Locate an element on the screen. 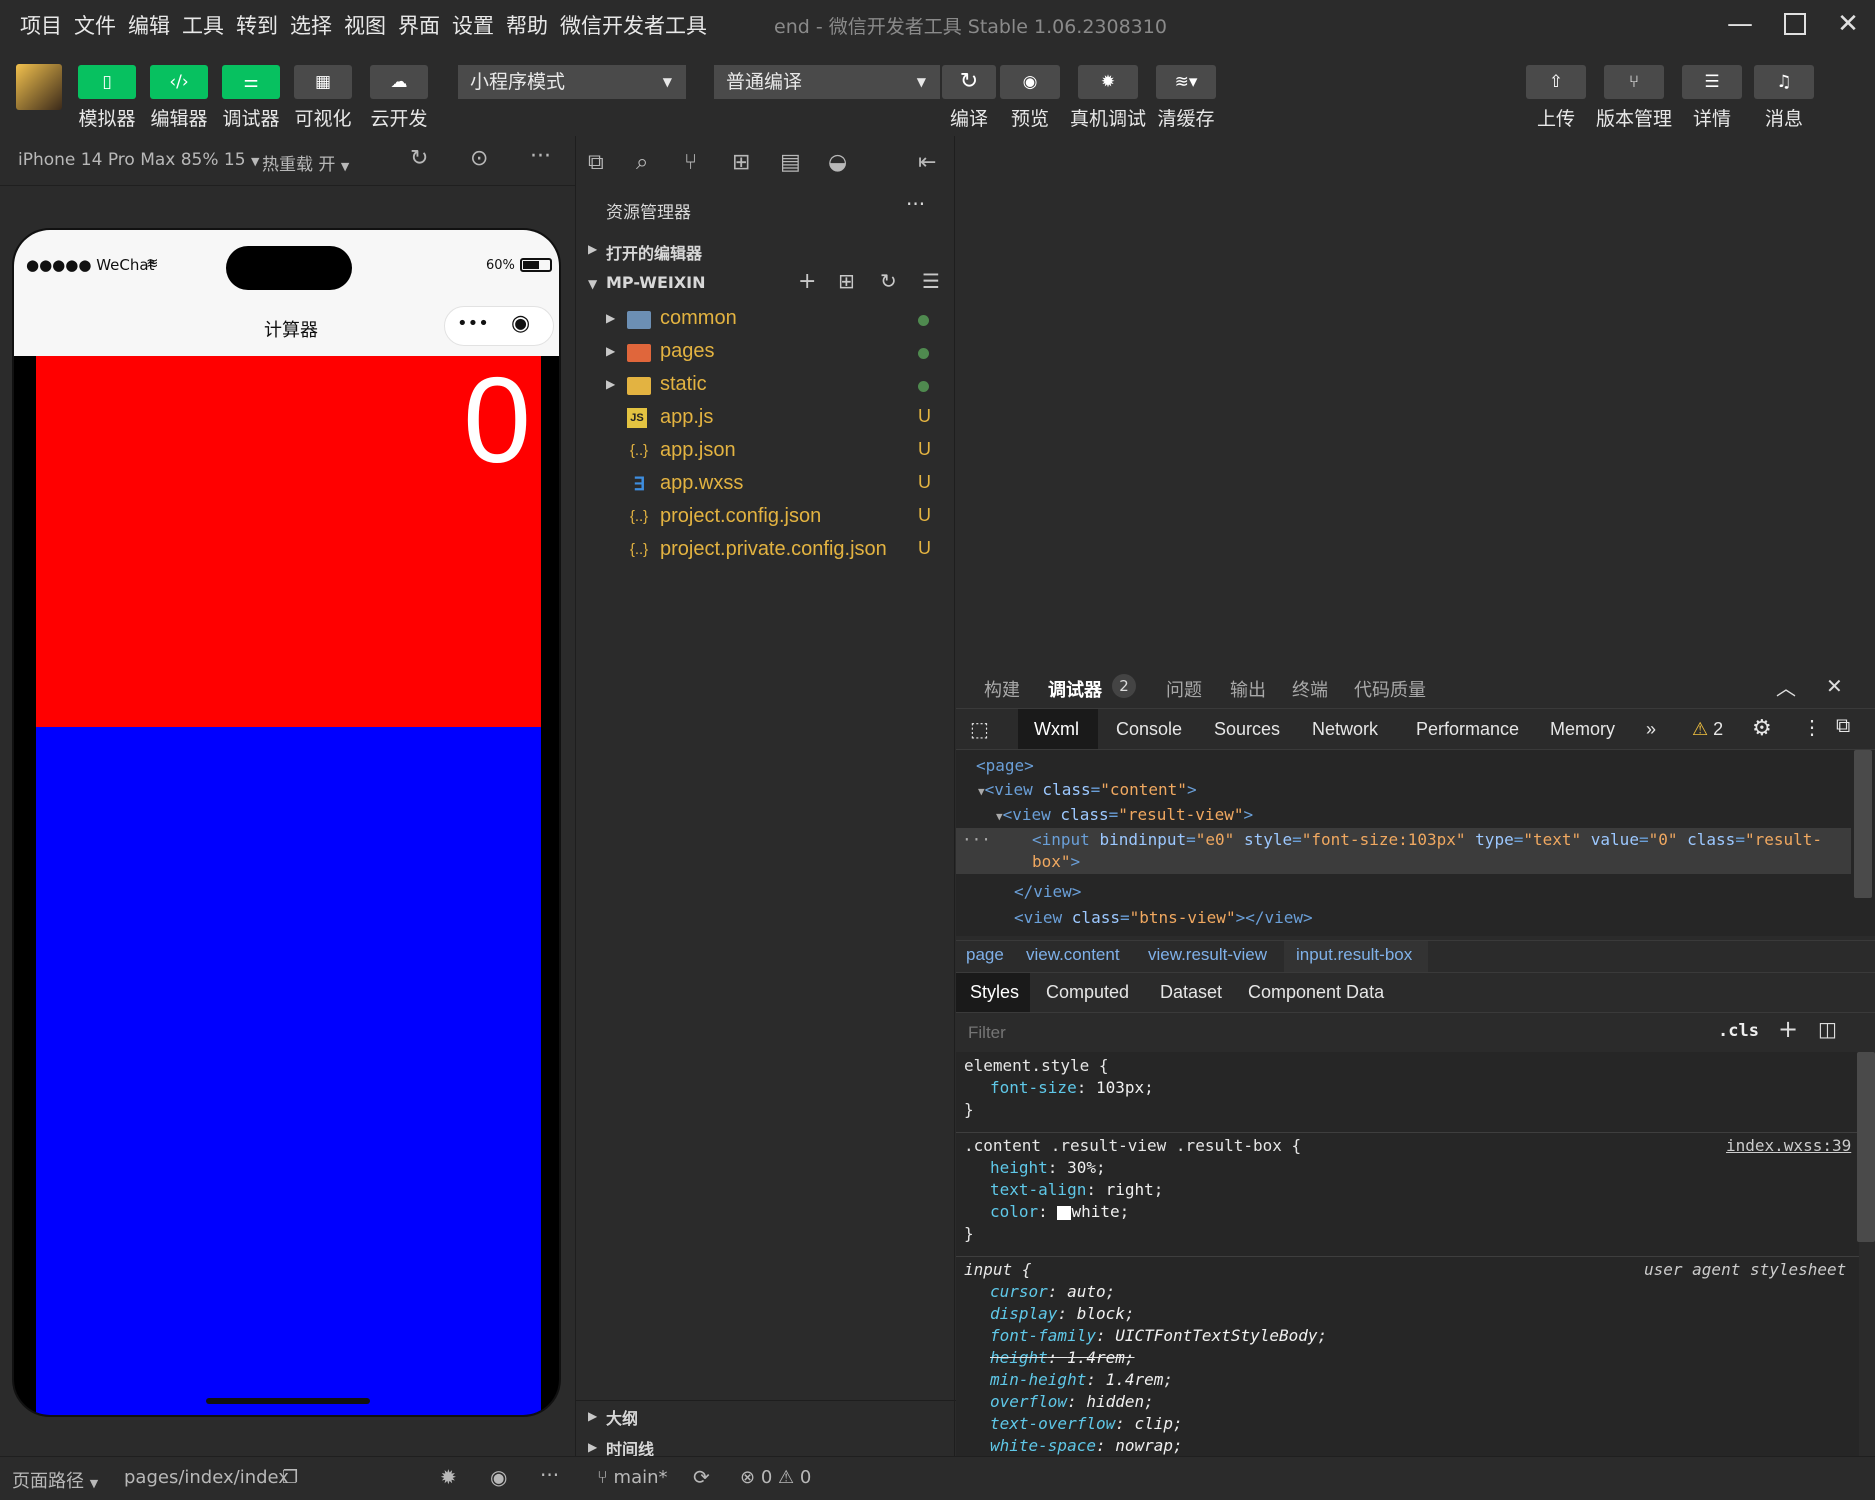 Image resolution: width=1875 pixels, height=1500 pixels. decl-font-size: font-size: 103px; is located at coordinates (1072, 1087).